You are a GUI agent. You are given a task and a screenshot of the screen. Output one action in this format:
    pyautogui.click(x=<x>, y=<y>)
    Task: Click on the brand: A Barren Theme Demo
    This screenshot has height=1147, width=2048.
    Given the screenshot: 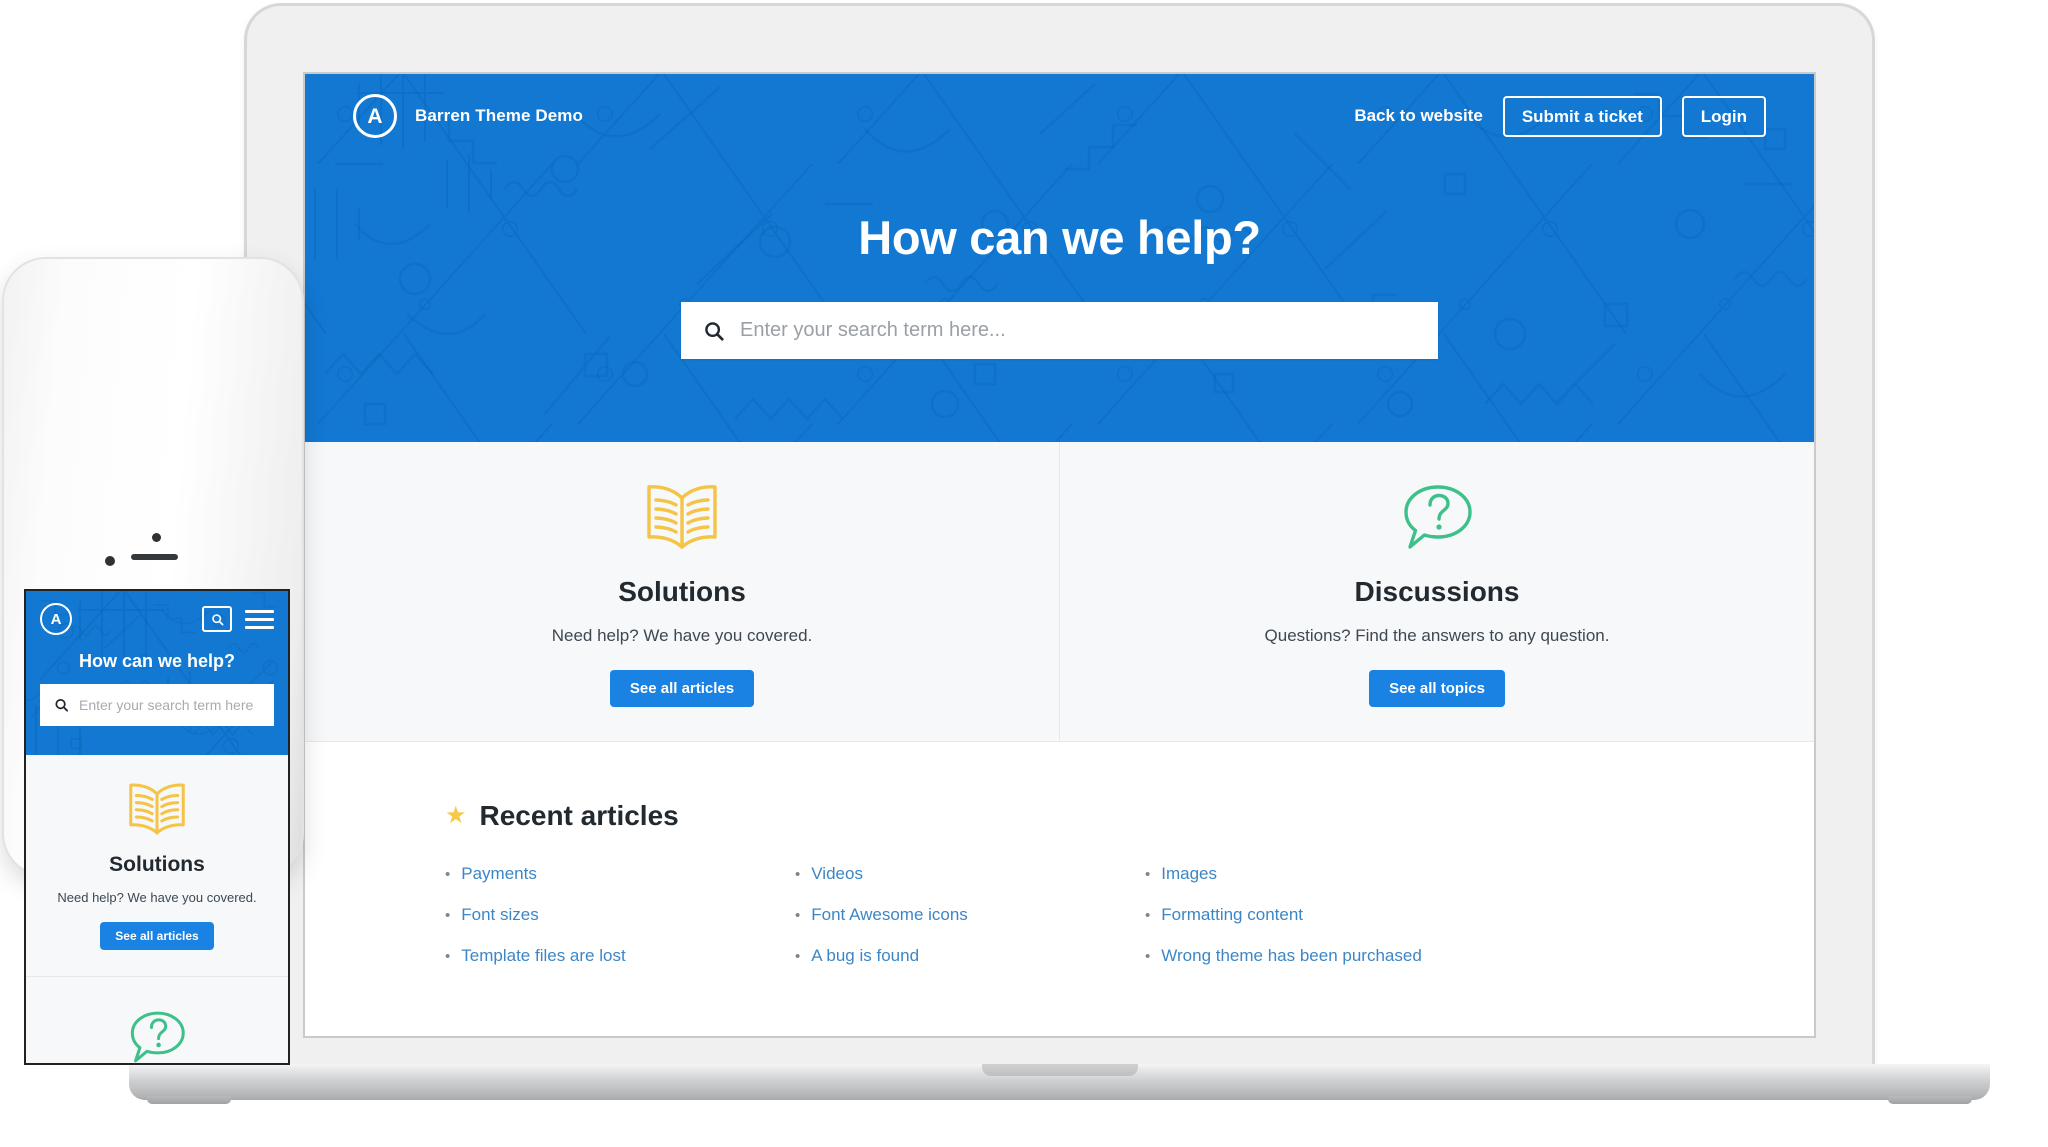 What is the action you would take?
    pyautogui.click(x=468, y=116)
    